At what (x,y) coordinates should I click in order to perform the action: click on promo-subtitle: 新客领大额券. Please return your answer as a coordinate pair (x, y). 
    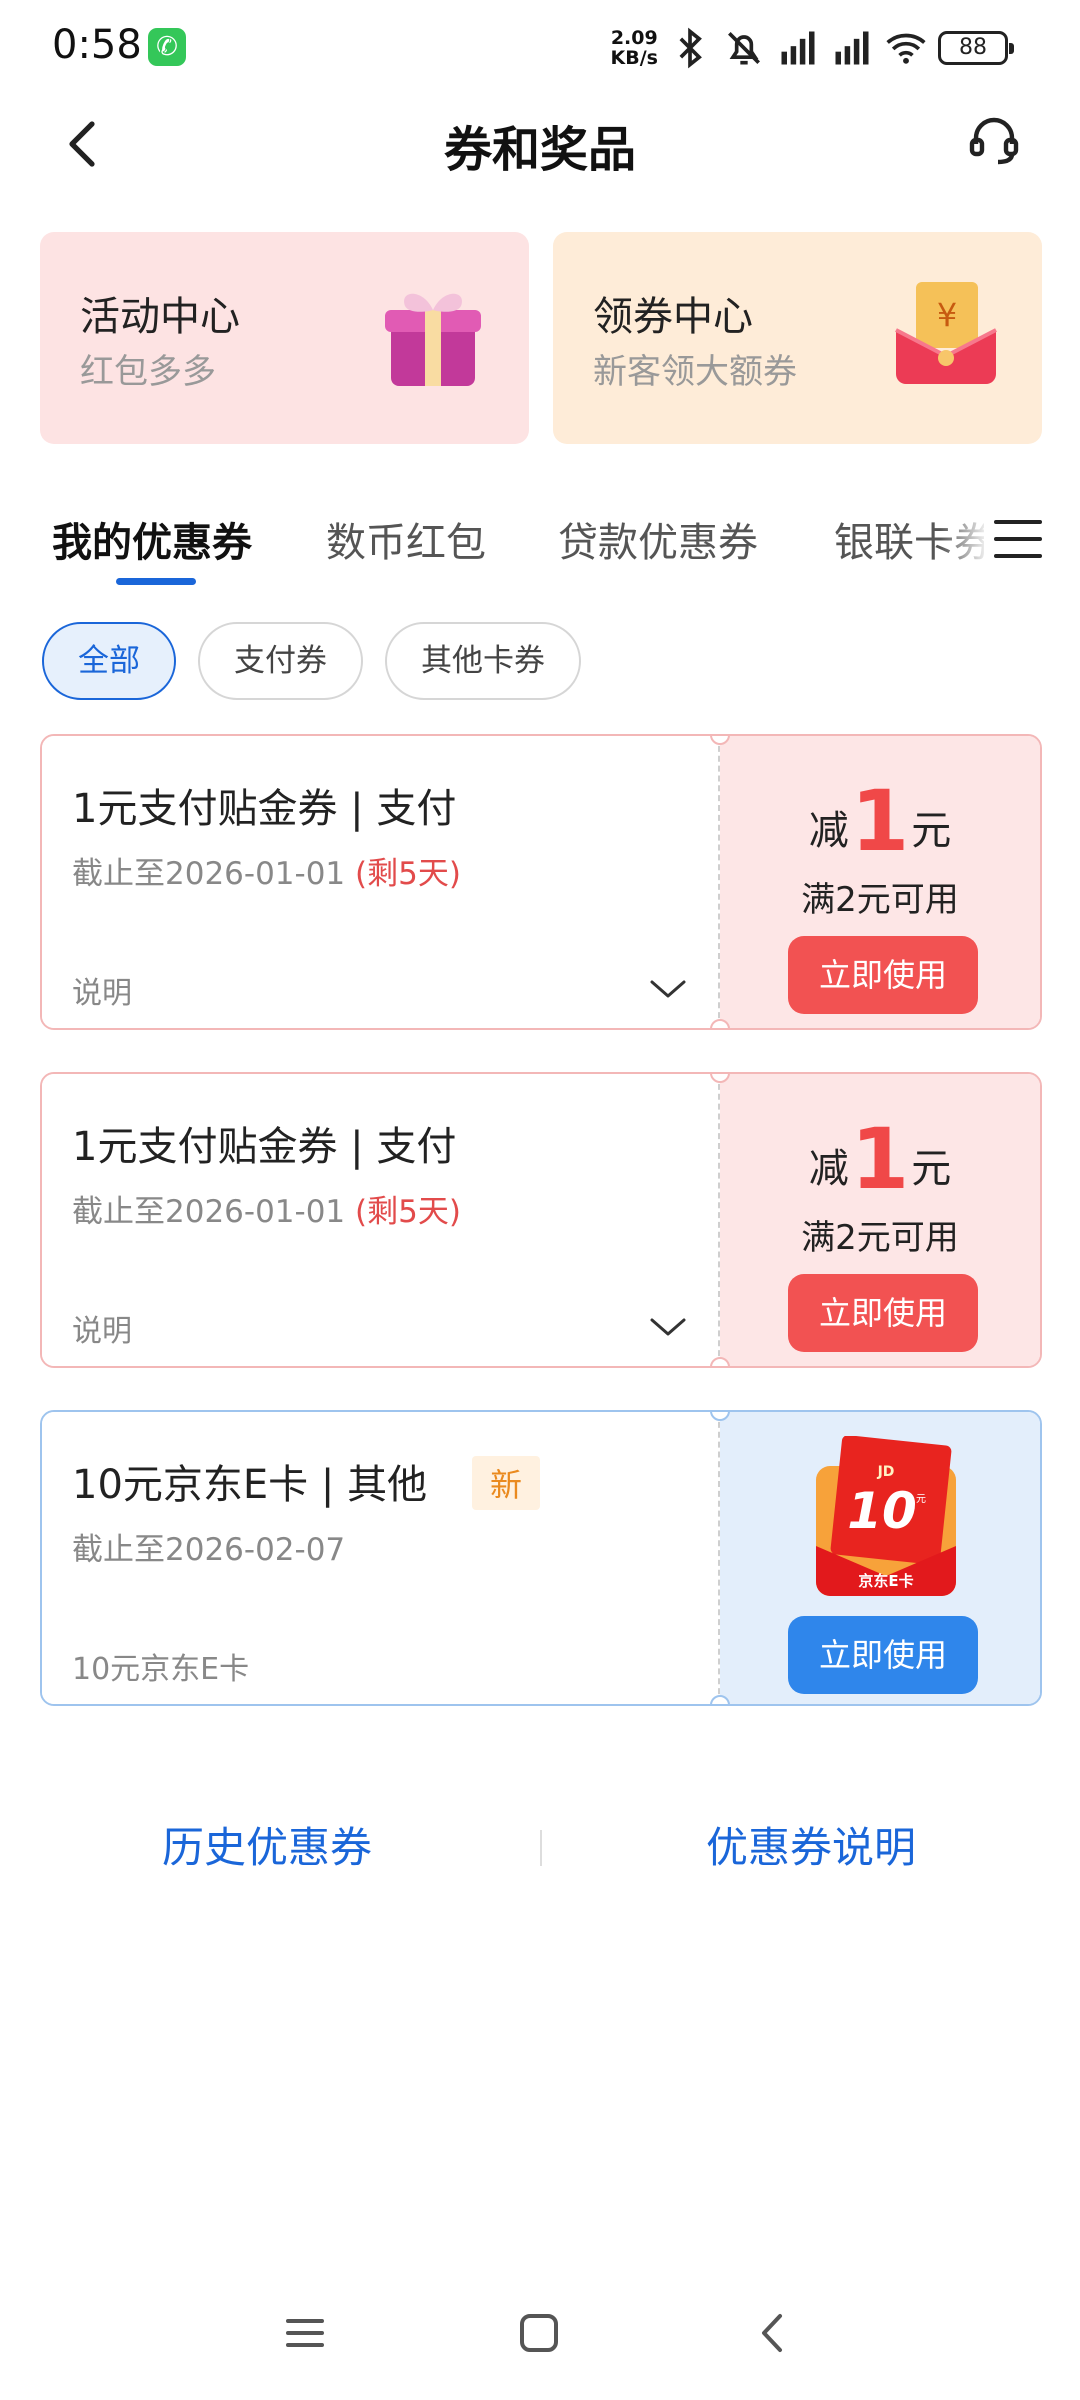
    Looking at the image, I should click on (695, 372).